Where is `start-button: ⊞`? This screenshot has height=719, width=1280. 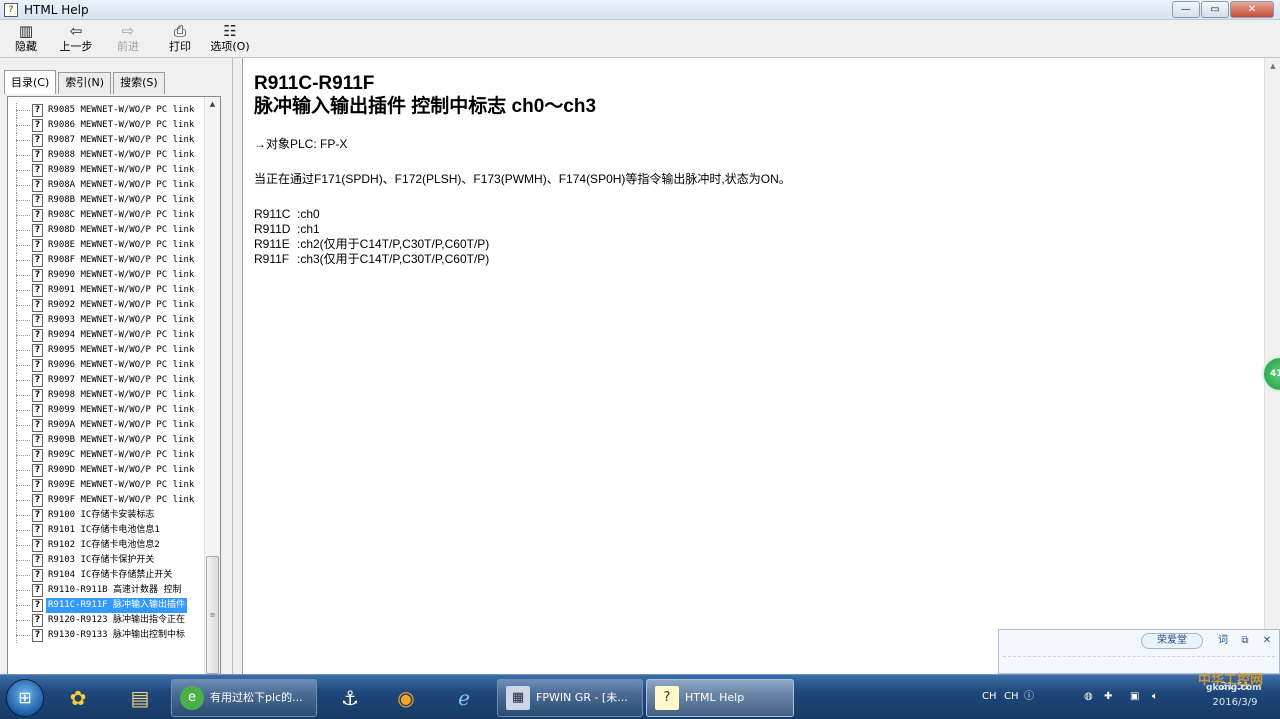
start-button: ⊞ is located at coordinates (25, 698).